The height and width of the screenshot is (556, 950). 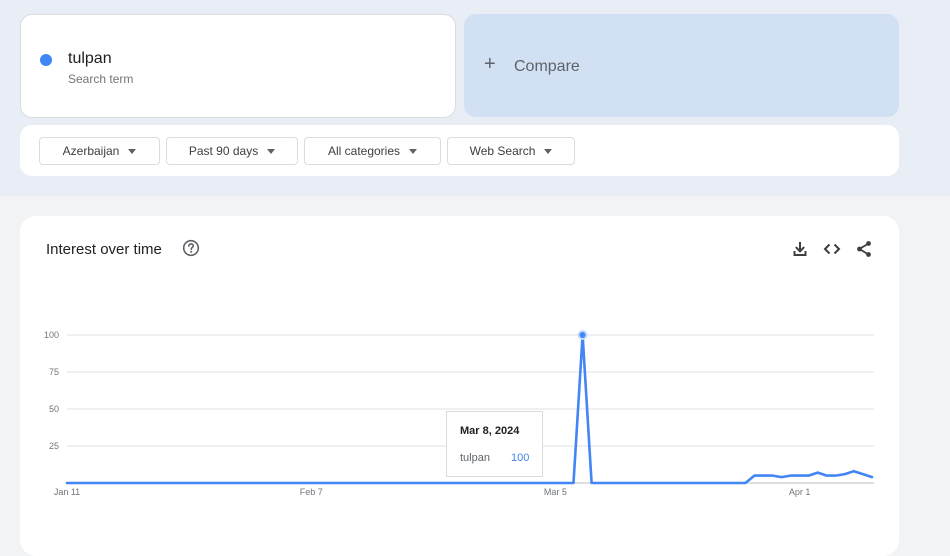 What do you see at coordinates (520, 458) in the screenshot?
I see `tooltip-value: 100` at bounding box center [520, 458].